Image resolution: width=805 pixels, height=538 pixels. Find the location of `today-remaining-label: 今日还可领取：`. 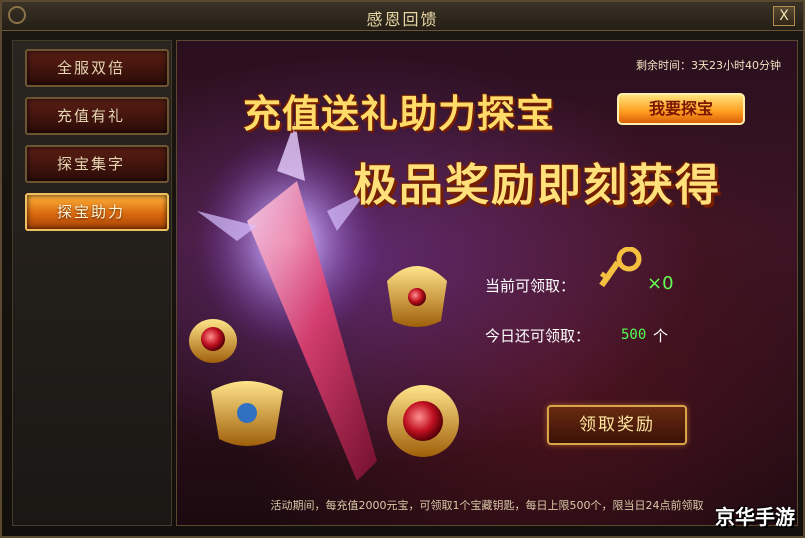

today-remaining-label: 今日还可领取： is located at coordinates (538, 336).